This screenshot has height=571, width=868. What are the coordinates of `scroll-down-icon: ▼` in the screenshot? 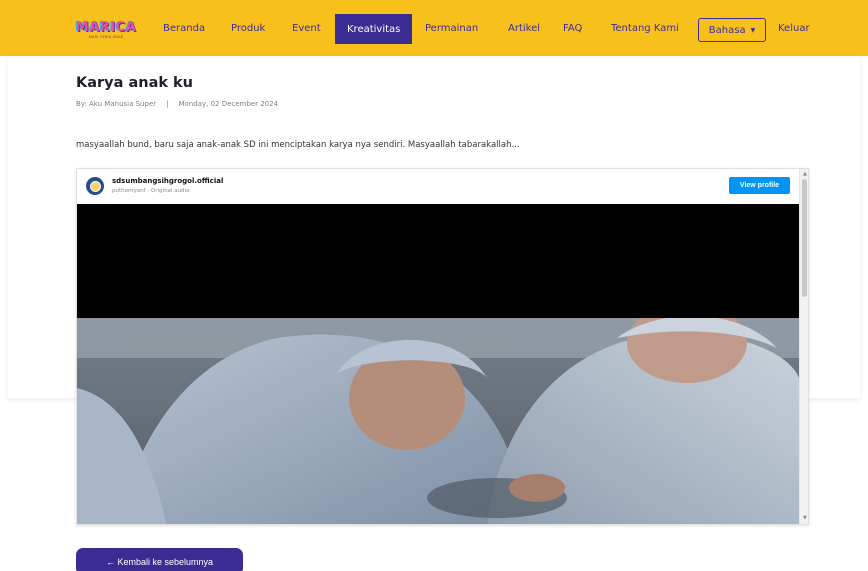 It's located at (805, 518).